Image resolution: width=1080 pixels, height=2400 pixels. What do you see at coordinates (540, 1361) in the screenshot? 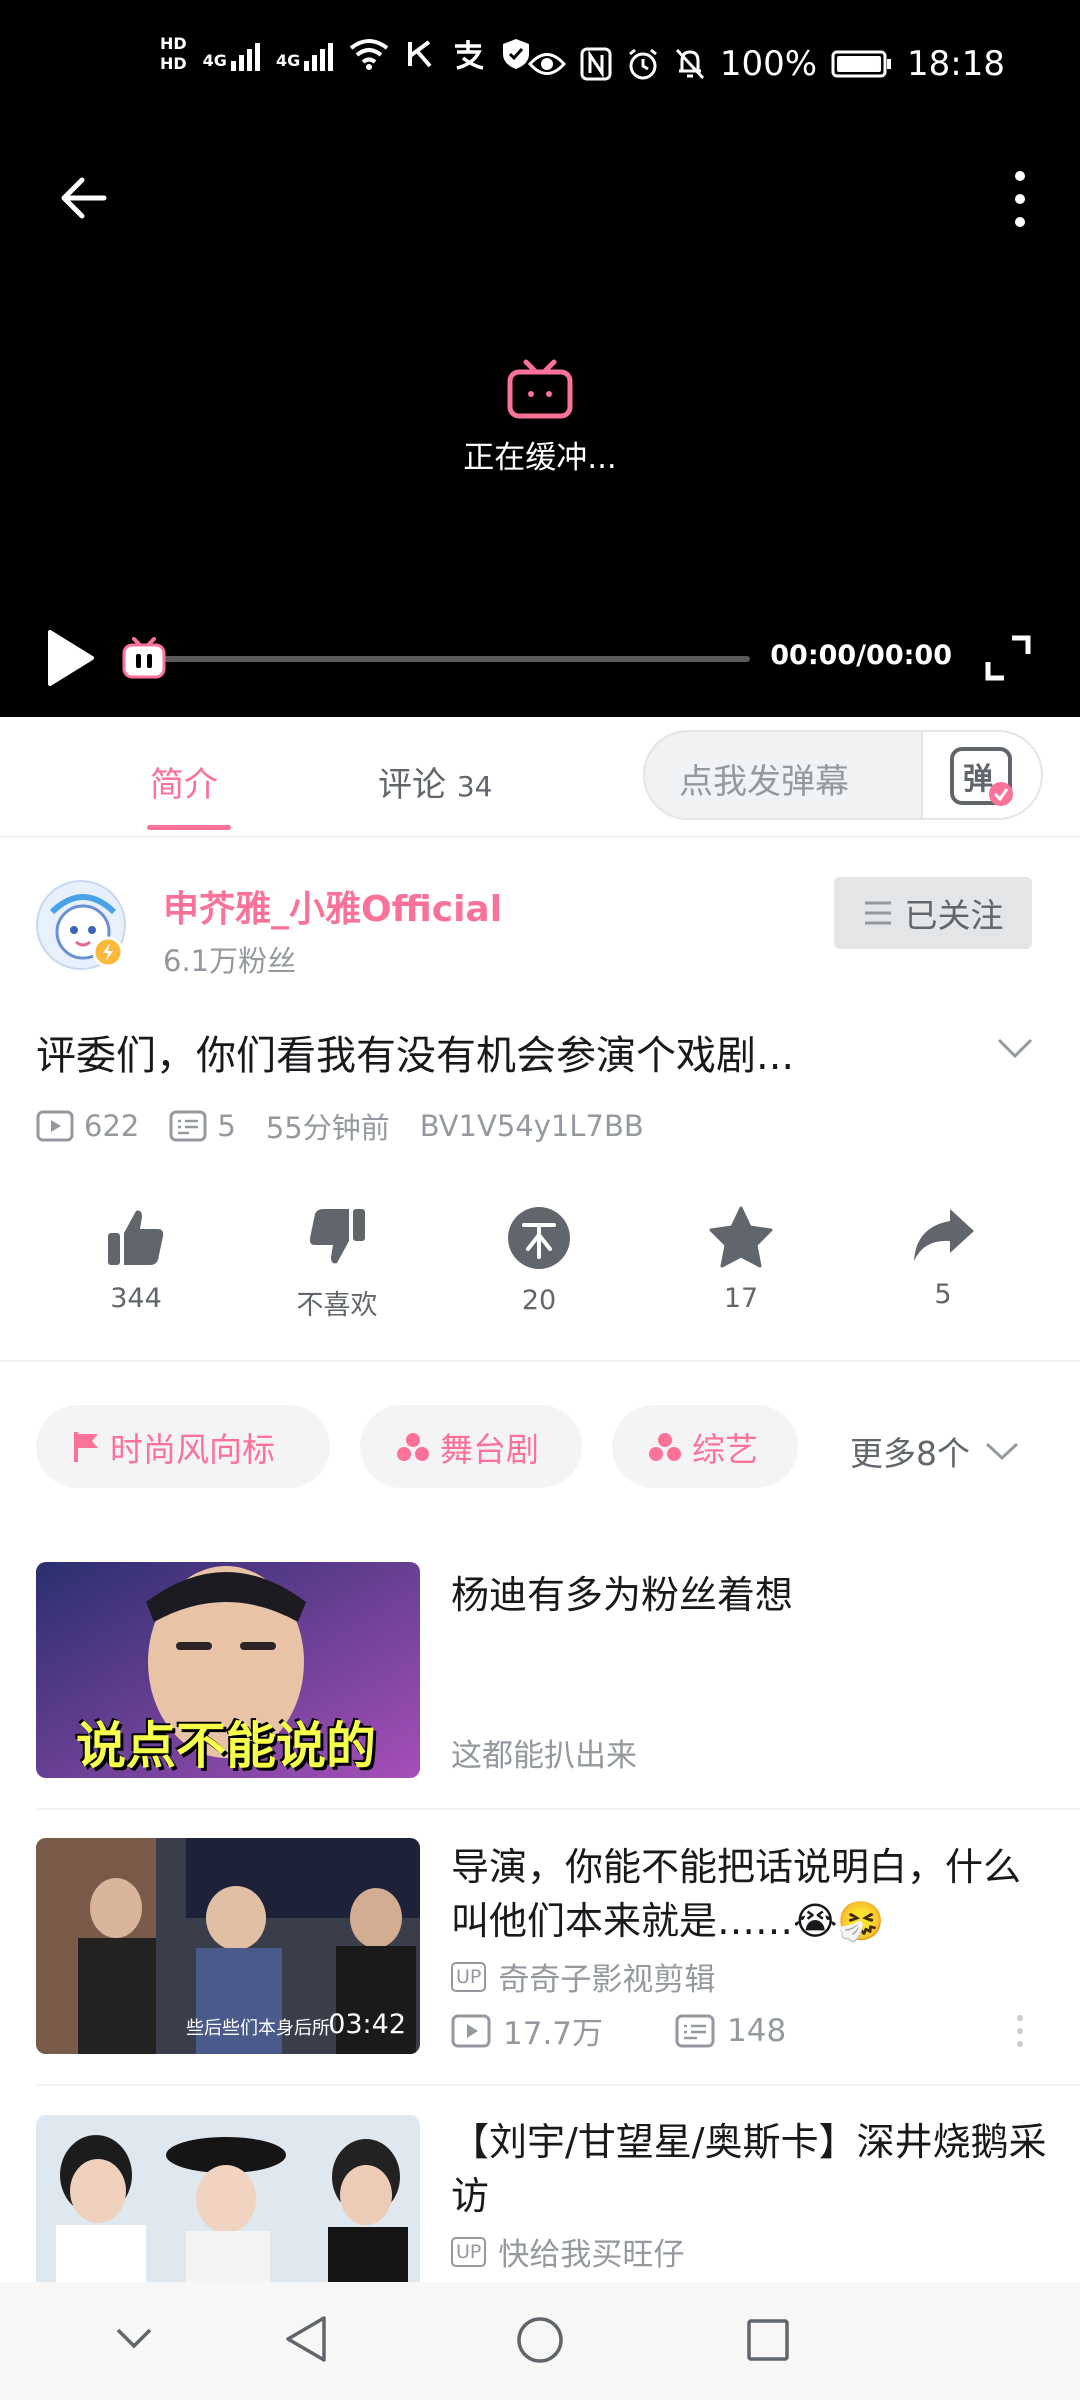
I see `section-divider` at bounding box center [540, 1361].